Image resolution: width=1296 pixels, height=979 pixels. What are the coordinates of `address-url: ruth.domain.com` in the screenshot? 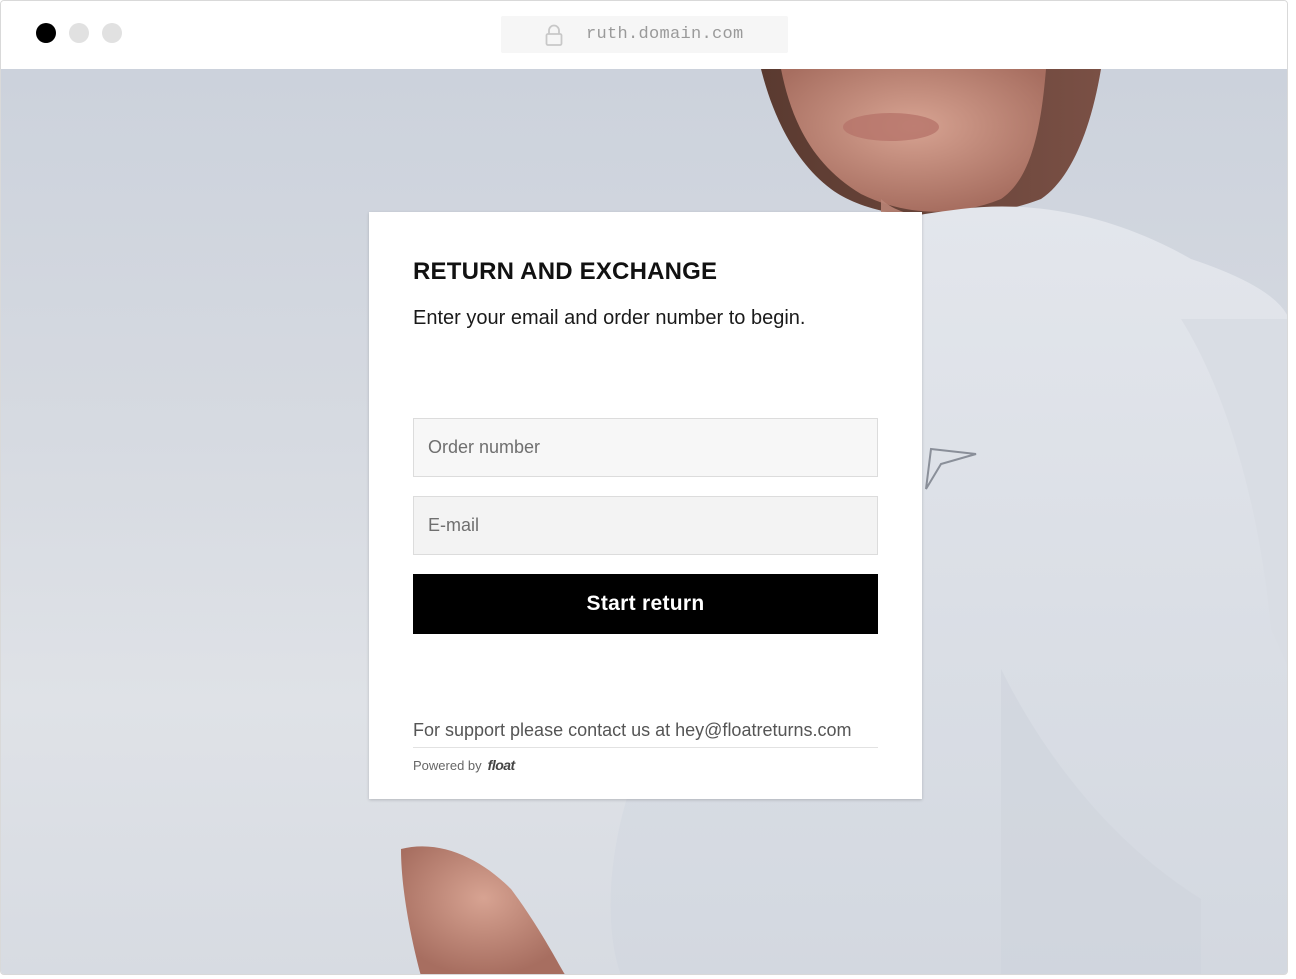 It's located at (665, 34).